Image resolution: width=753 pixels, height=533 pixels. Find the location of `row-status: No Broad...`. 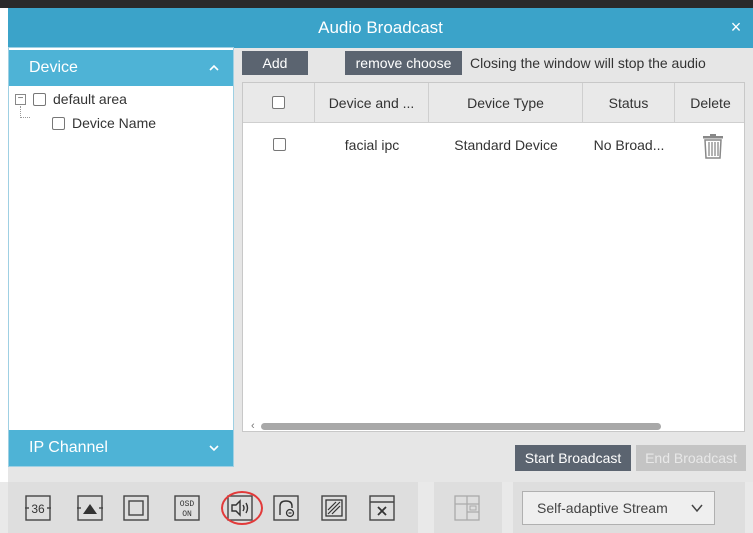

row-status: No Broad... is located at coordinates (629, 145).